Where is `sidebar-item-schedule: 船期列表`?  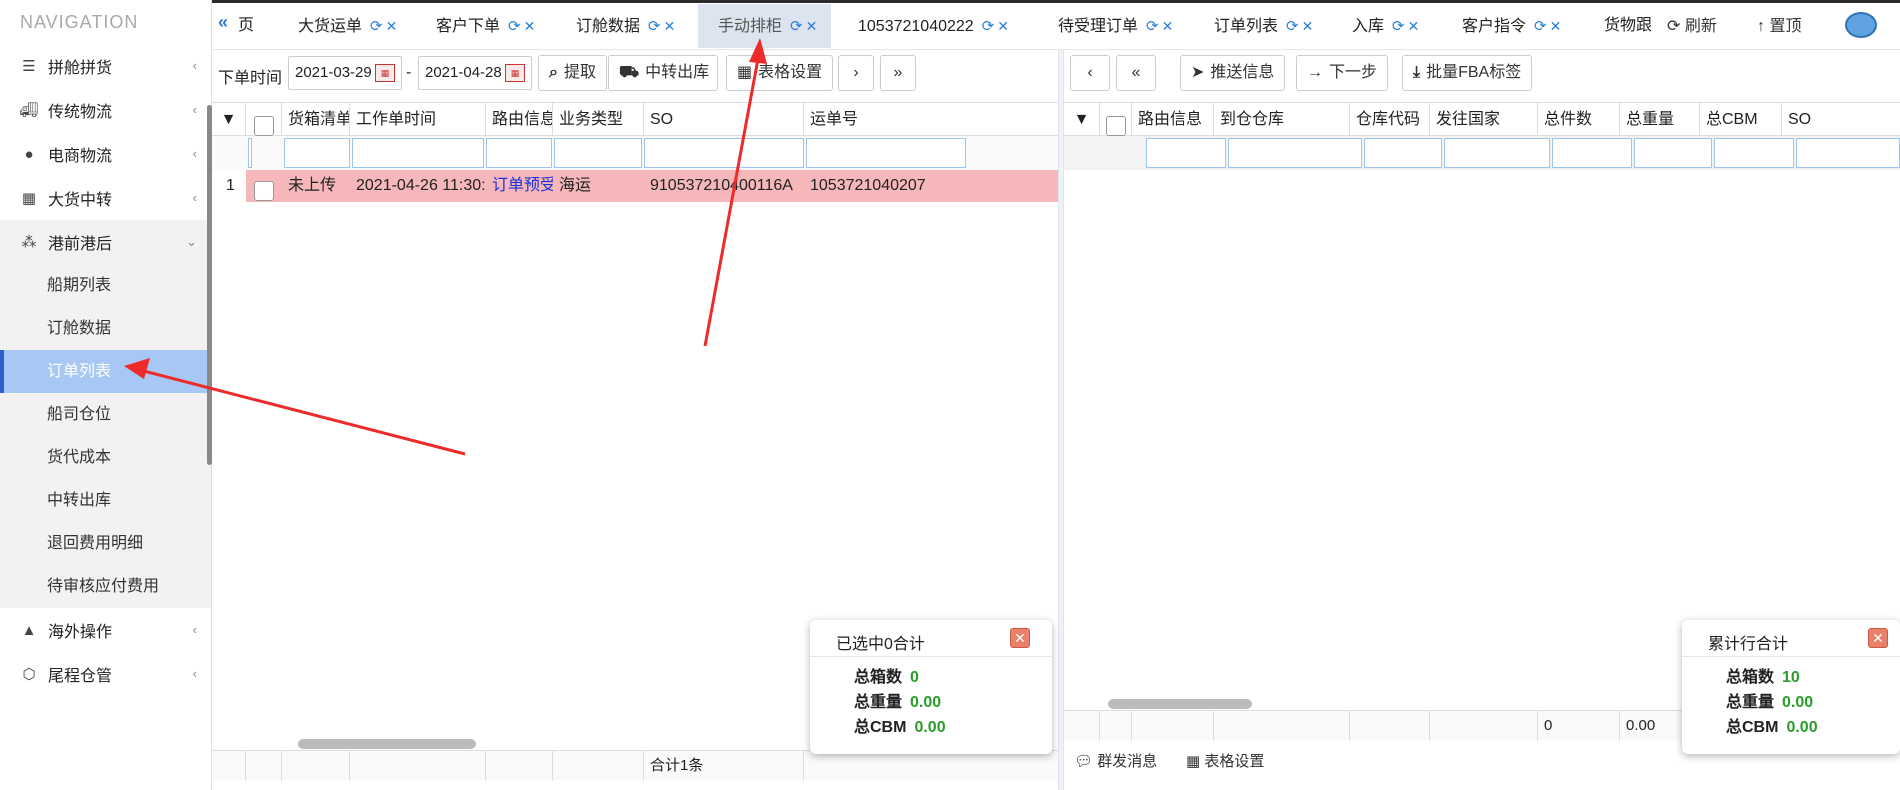
sidebar-item-schedule: 船期列表 is located at coordinates (105, 285).